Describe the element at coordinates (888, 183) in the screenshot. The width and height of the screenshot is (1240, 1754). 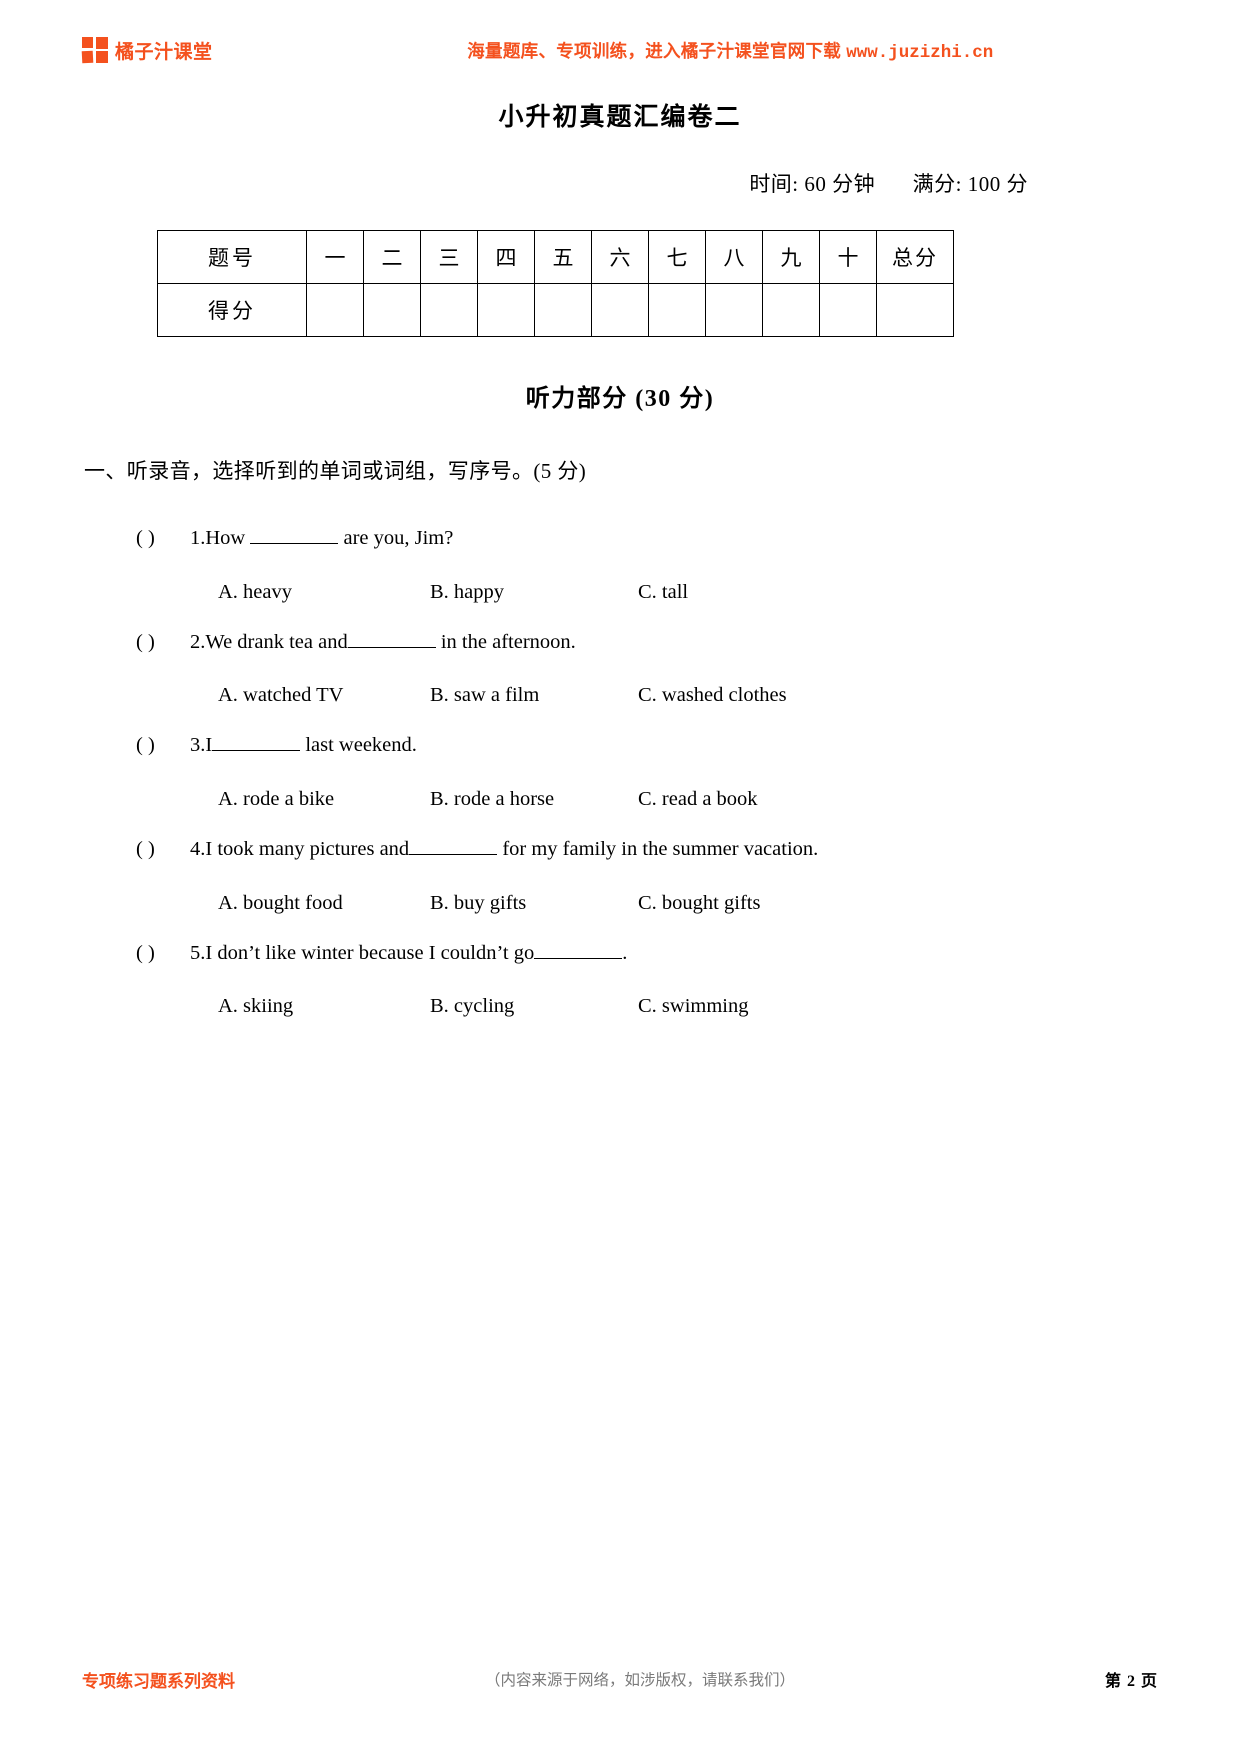
I see `exam-meta: 时间: 60 分钟 满分: 100 分` at that location.